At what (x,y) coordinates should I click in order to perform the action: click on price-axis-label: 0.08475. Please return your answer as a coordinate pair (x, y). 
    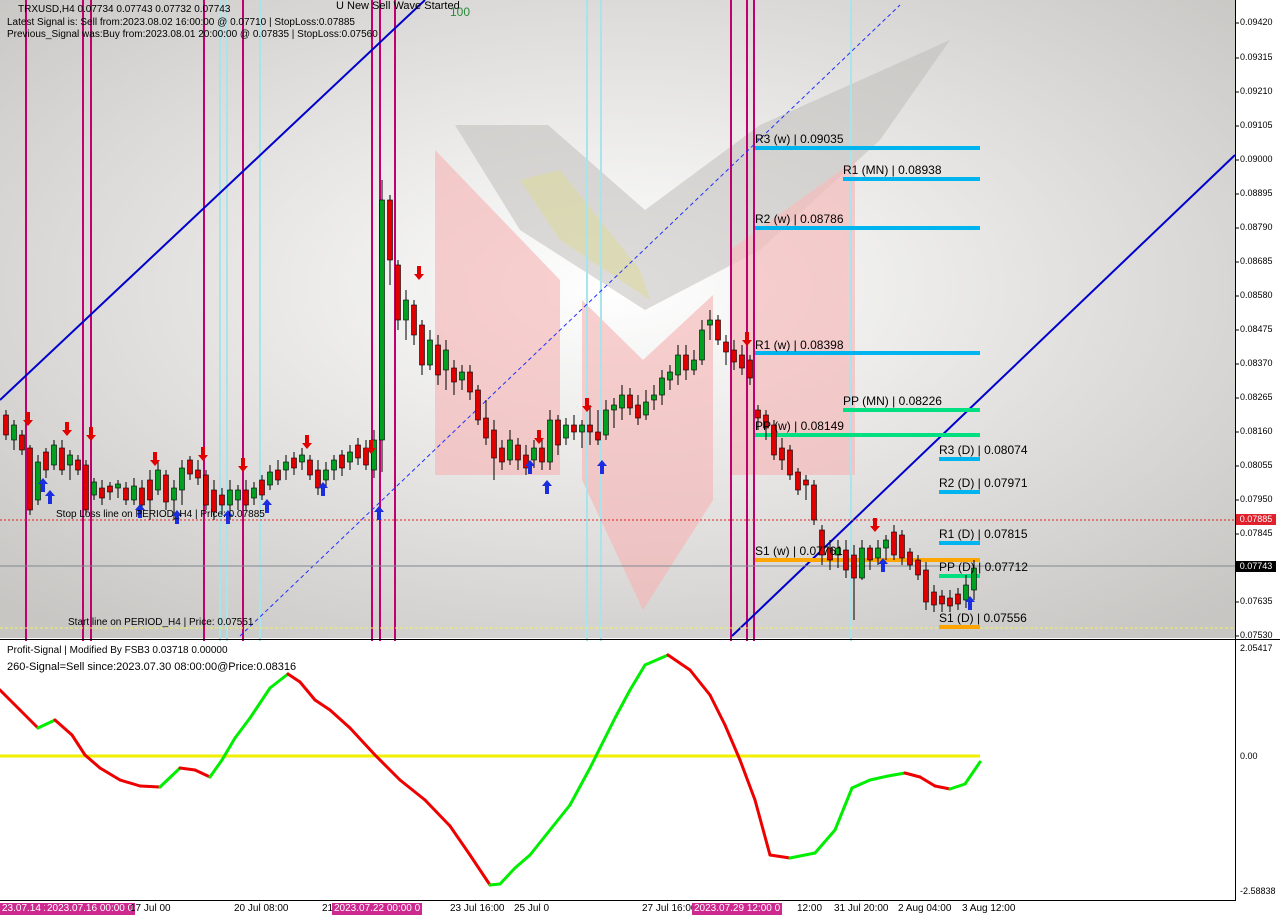
    Looking at the image, I should click on (1256, 329).